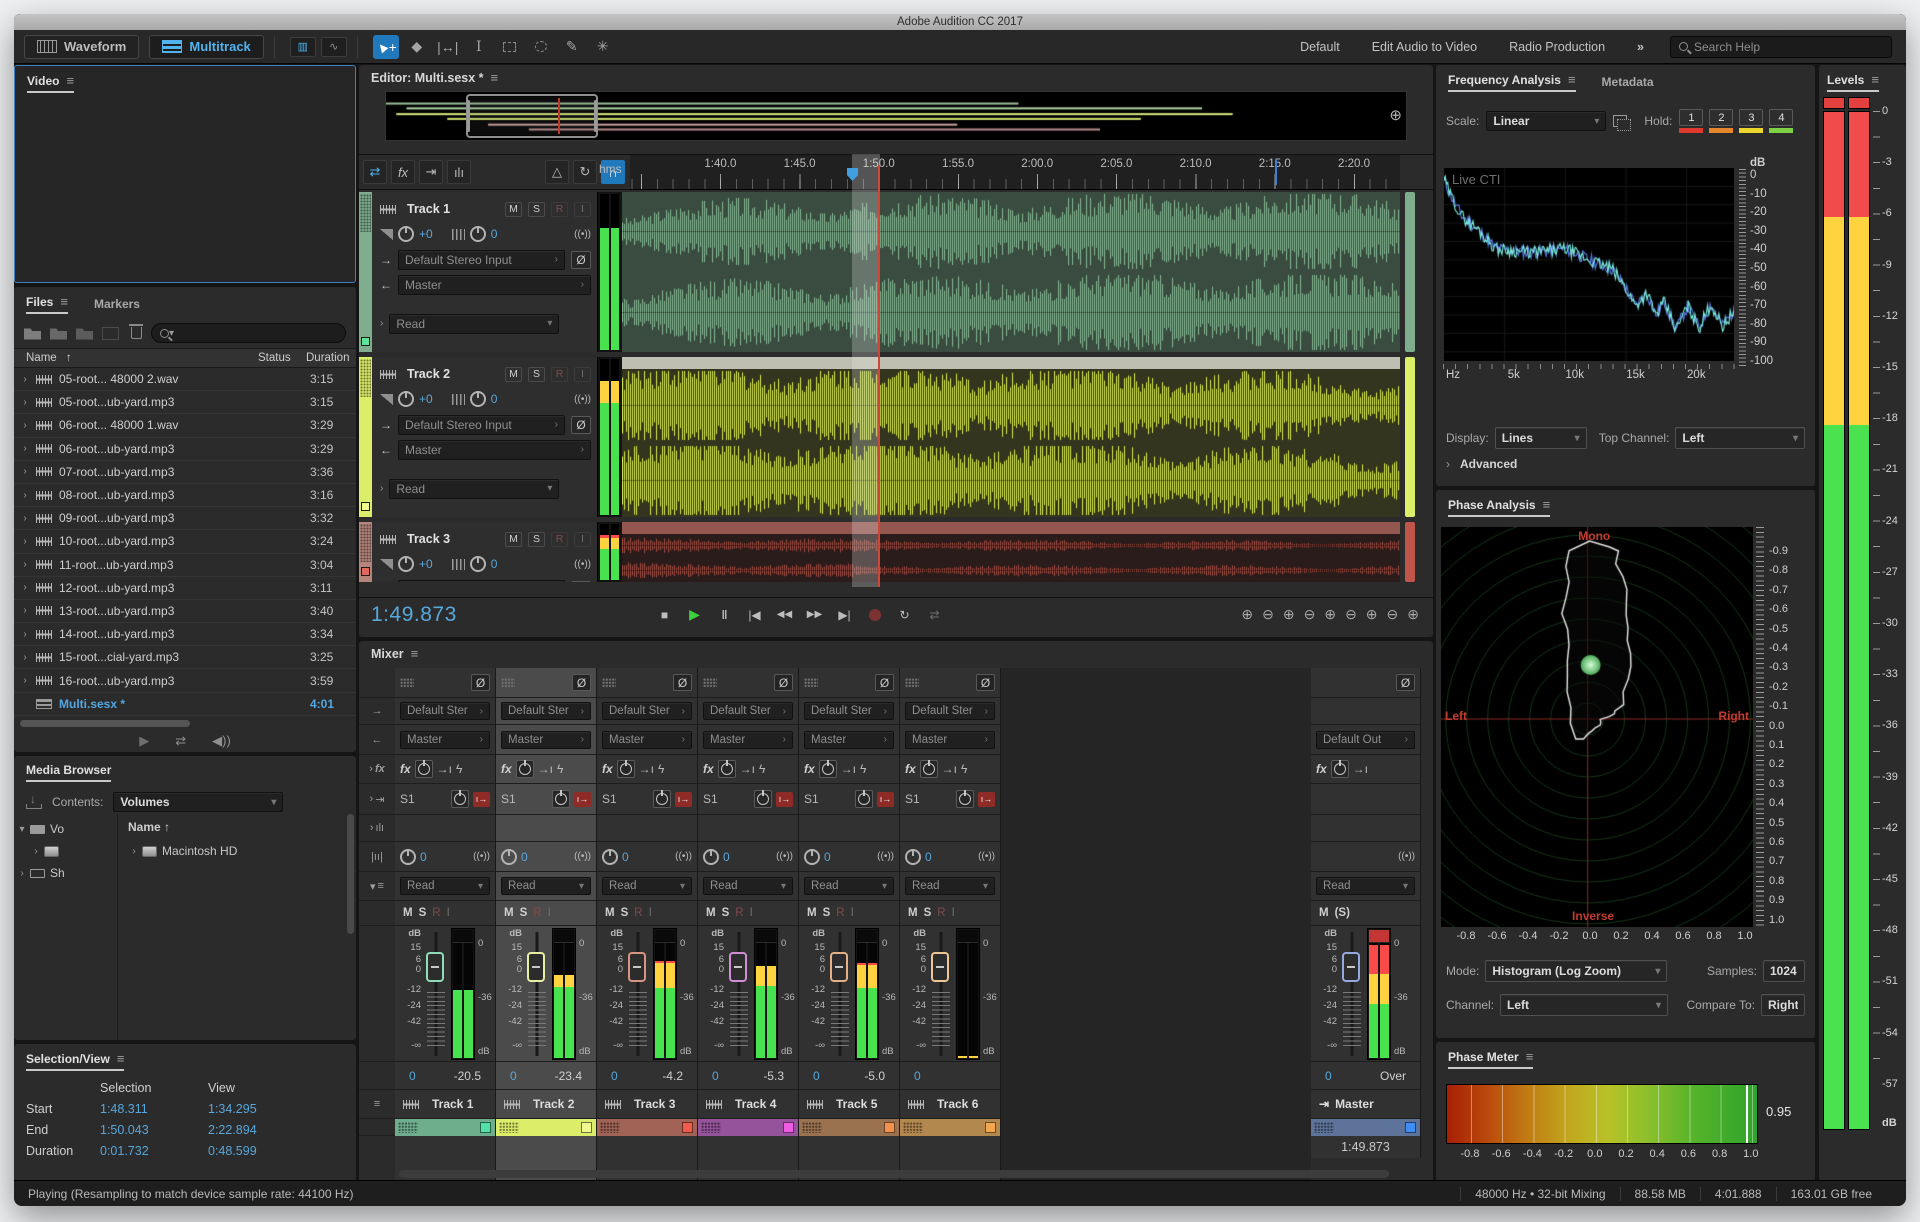 This screenshot has width=1920, height=1222. What do you see at coordinates (1247, 614) in the screenshot?
I see `zoom-button-1: ⊕` at bounding box center [1247, 614].